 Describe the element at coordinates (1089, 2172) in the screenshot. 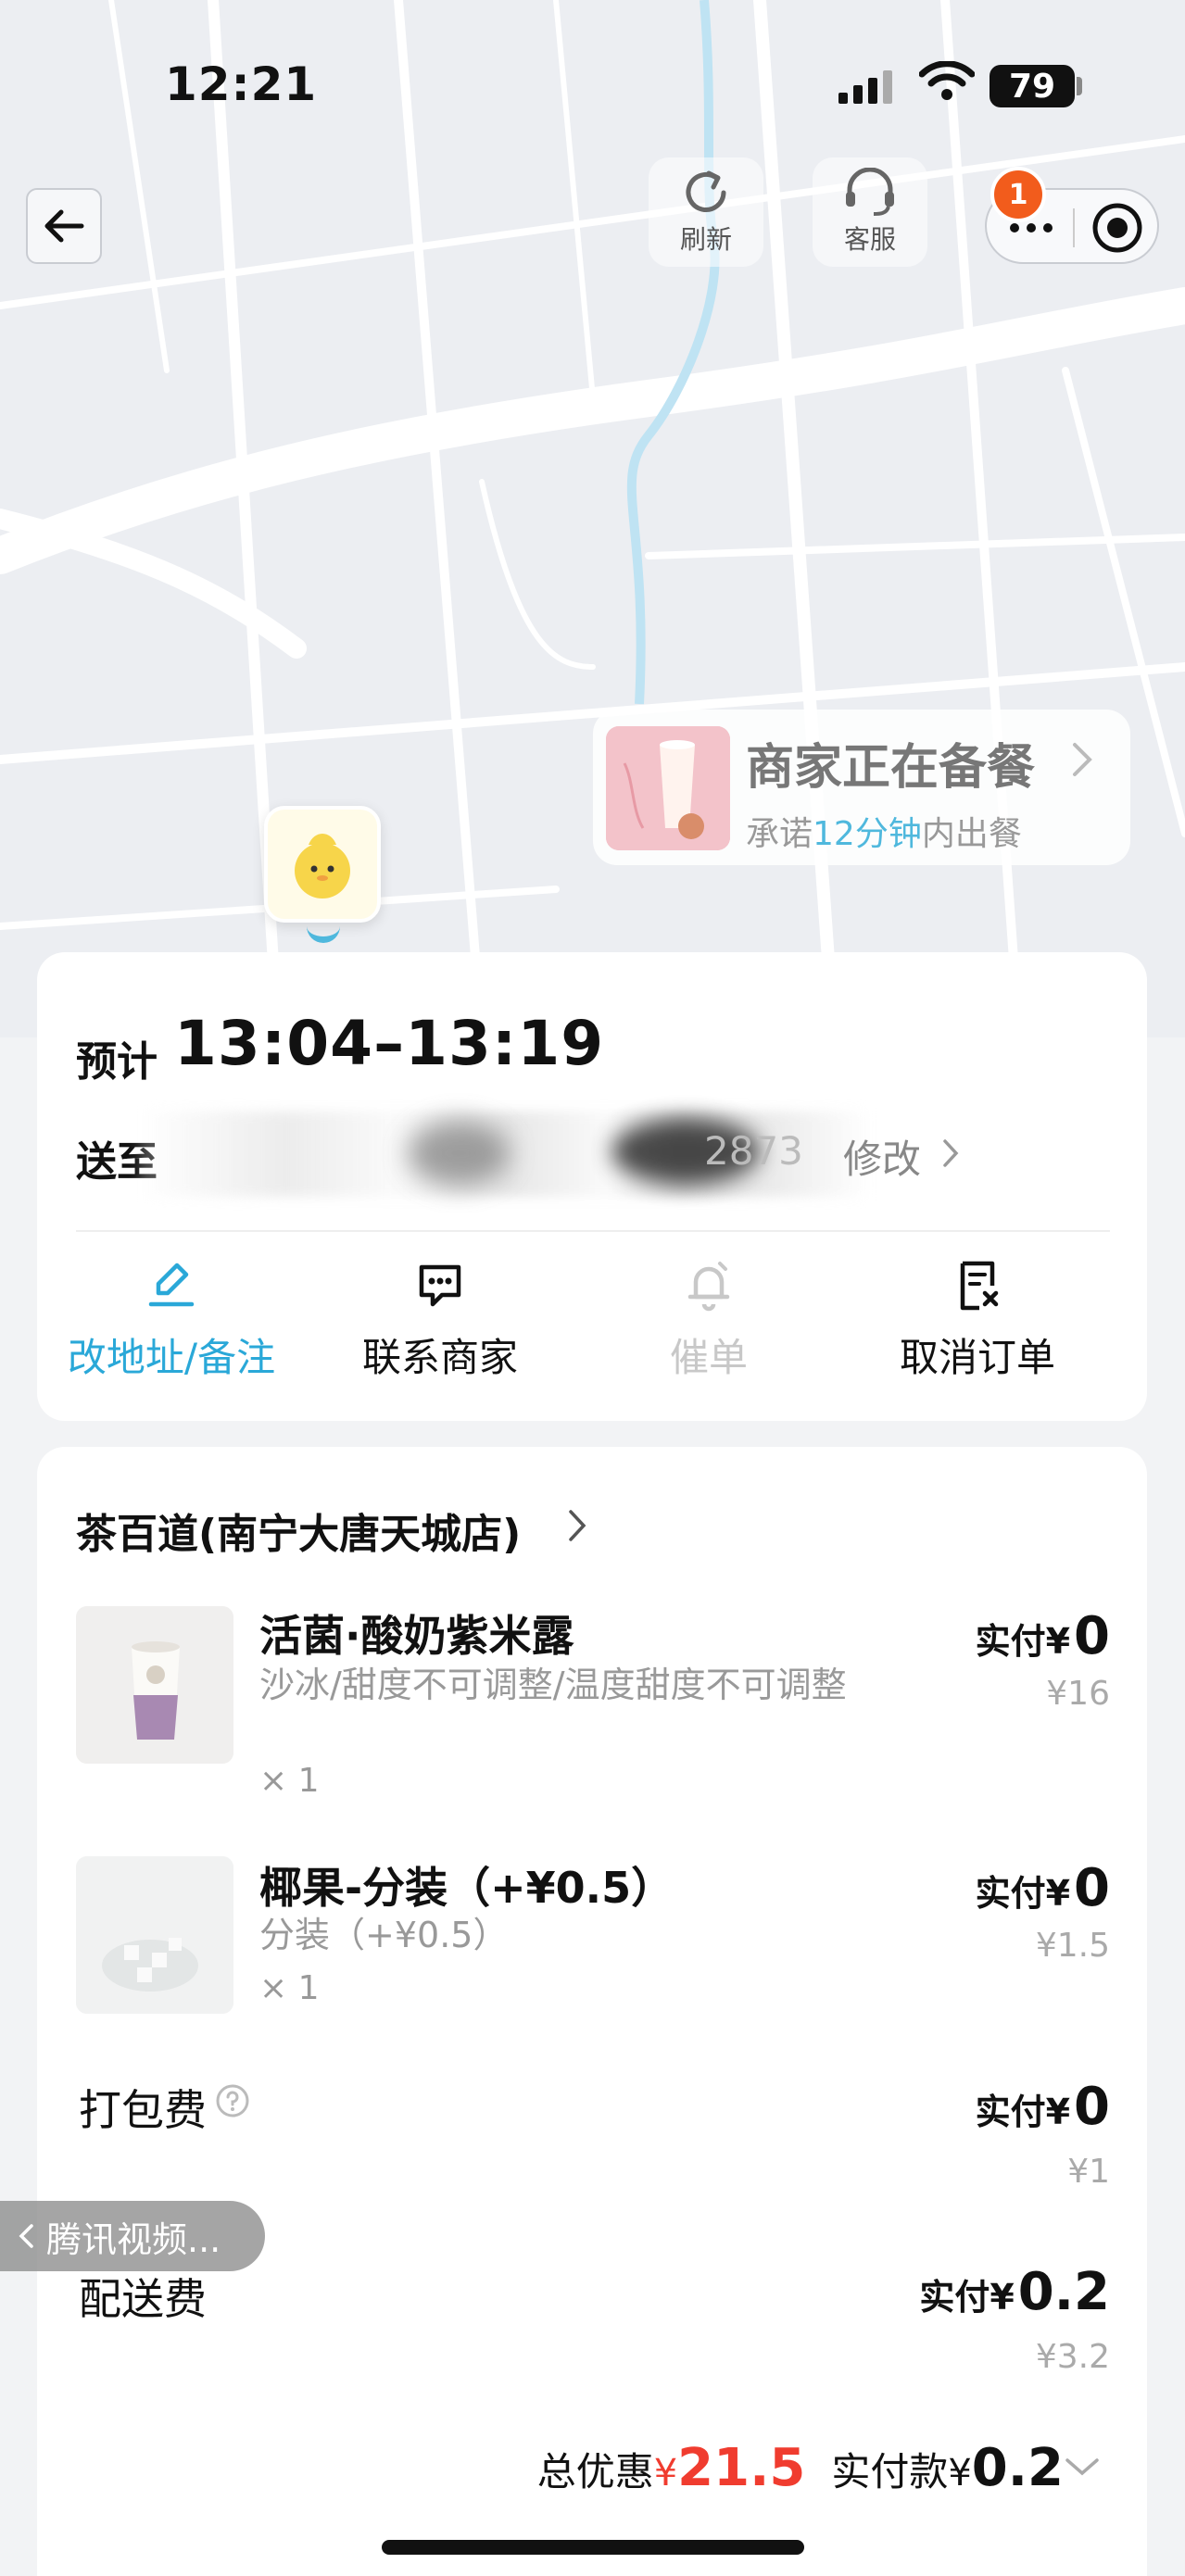

I see `packing-fee-original: ¥1` at that location.